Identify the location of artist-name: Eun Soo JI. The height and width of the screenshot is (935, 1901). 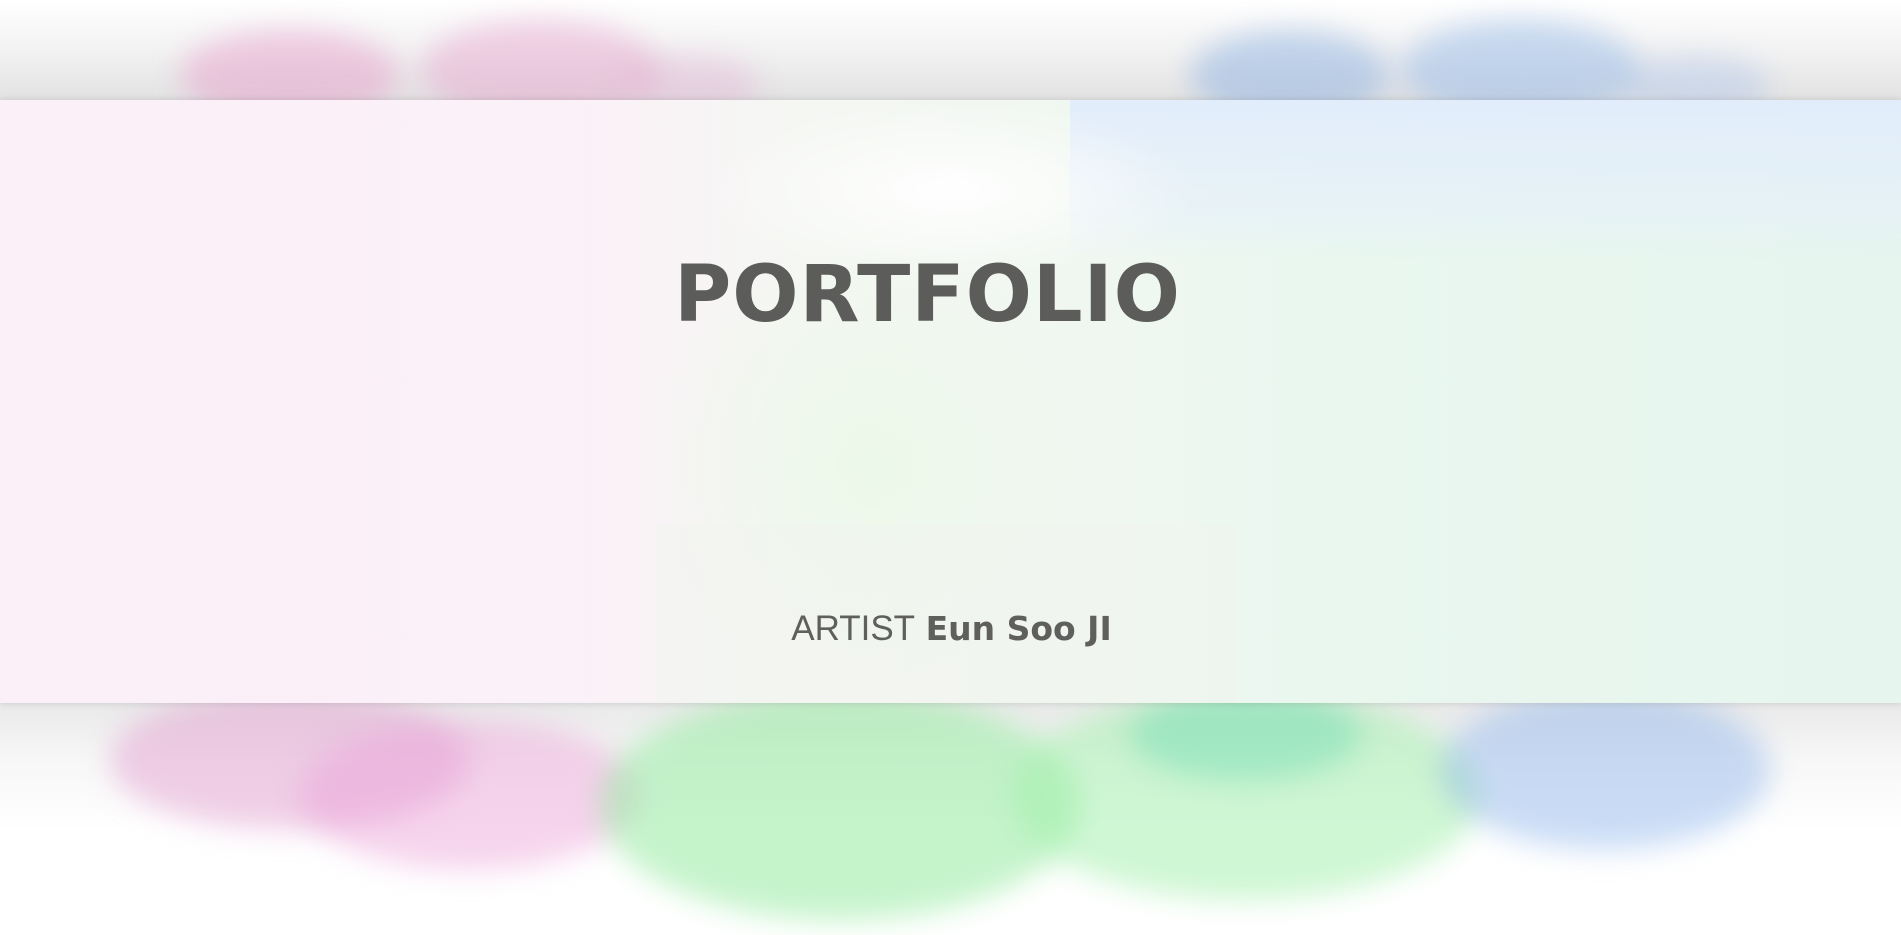
(1018, 628).